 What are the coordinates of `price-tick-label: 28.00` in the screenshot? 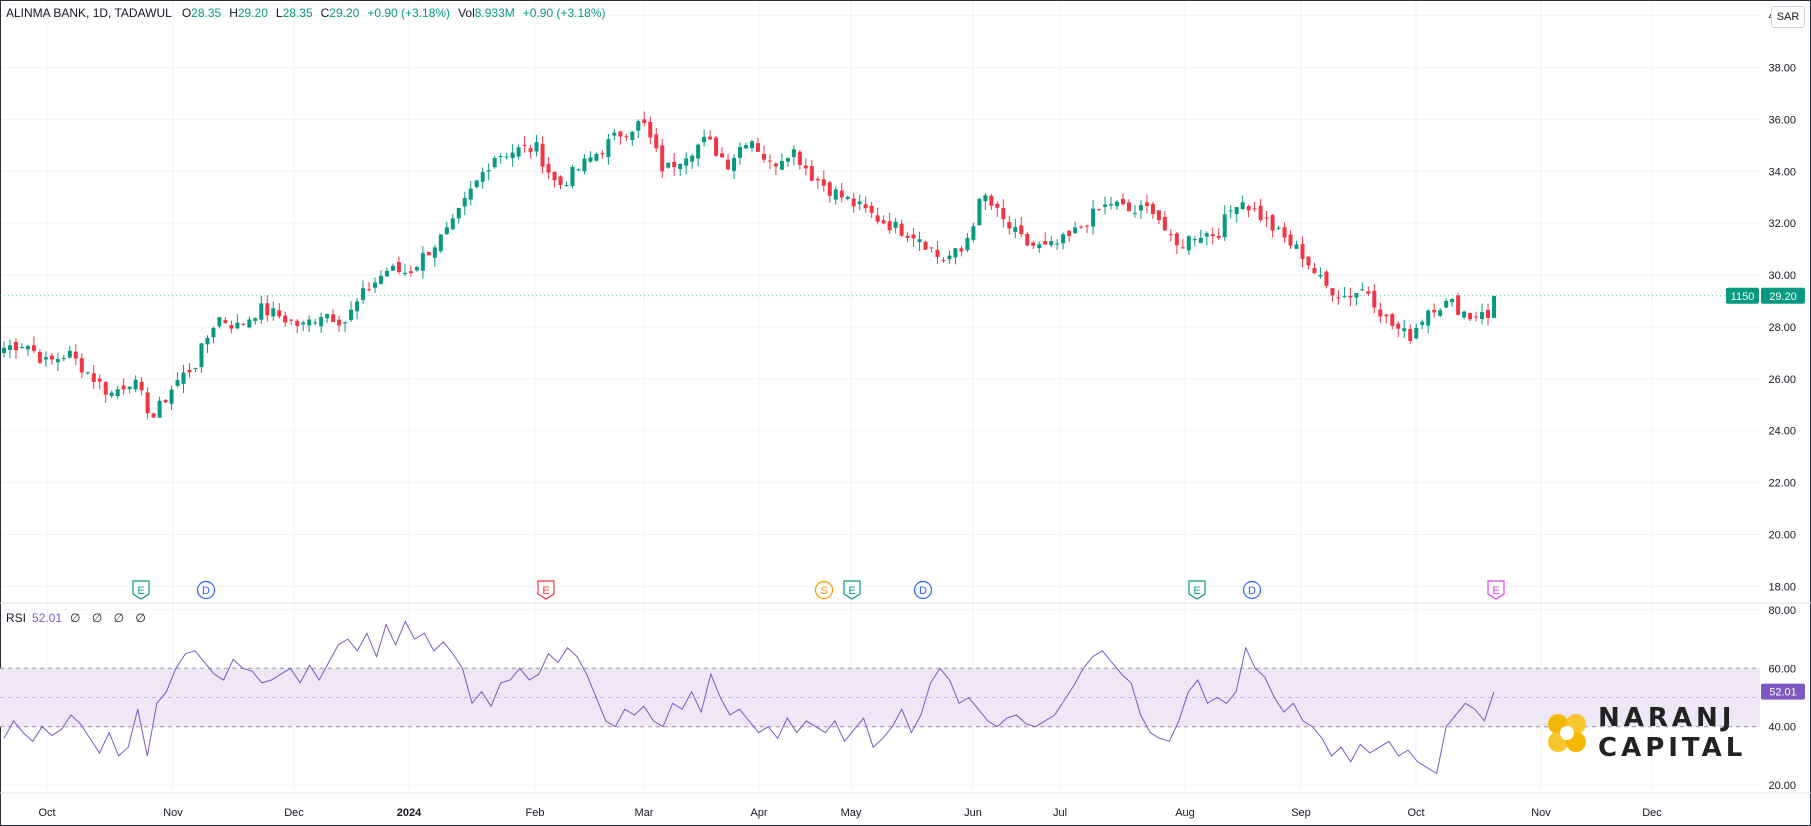 It's located at (1782, 328).